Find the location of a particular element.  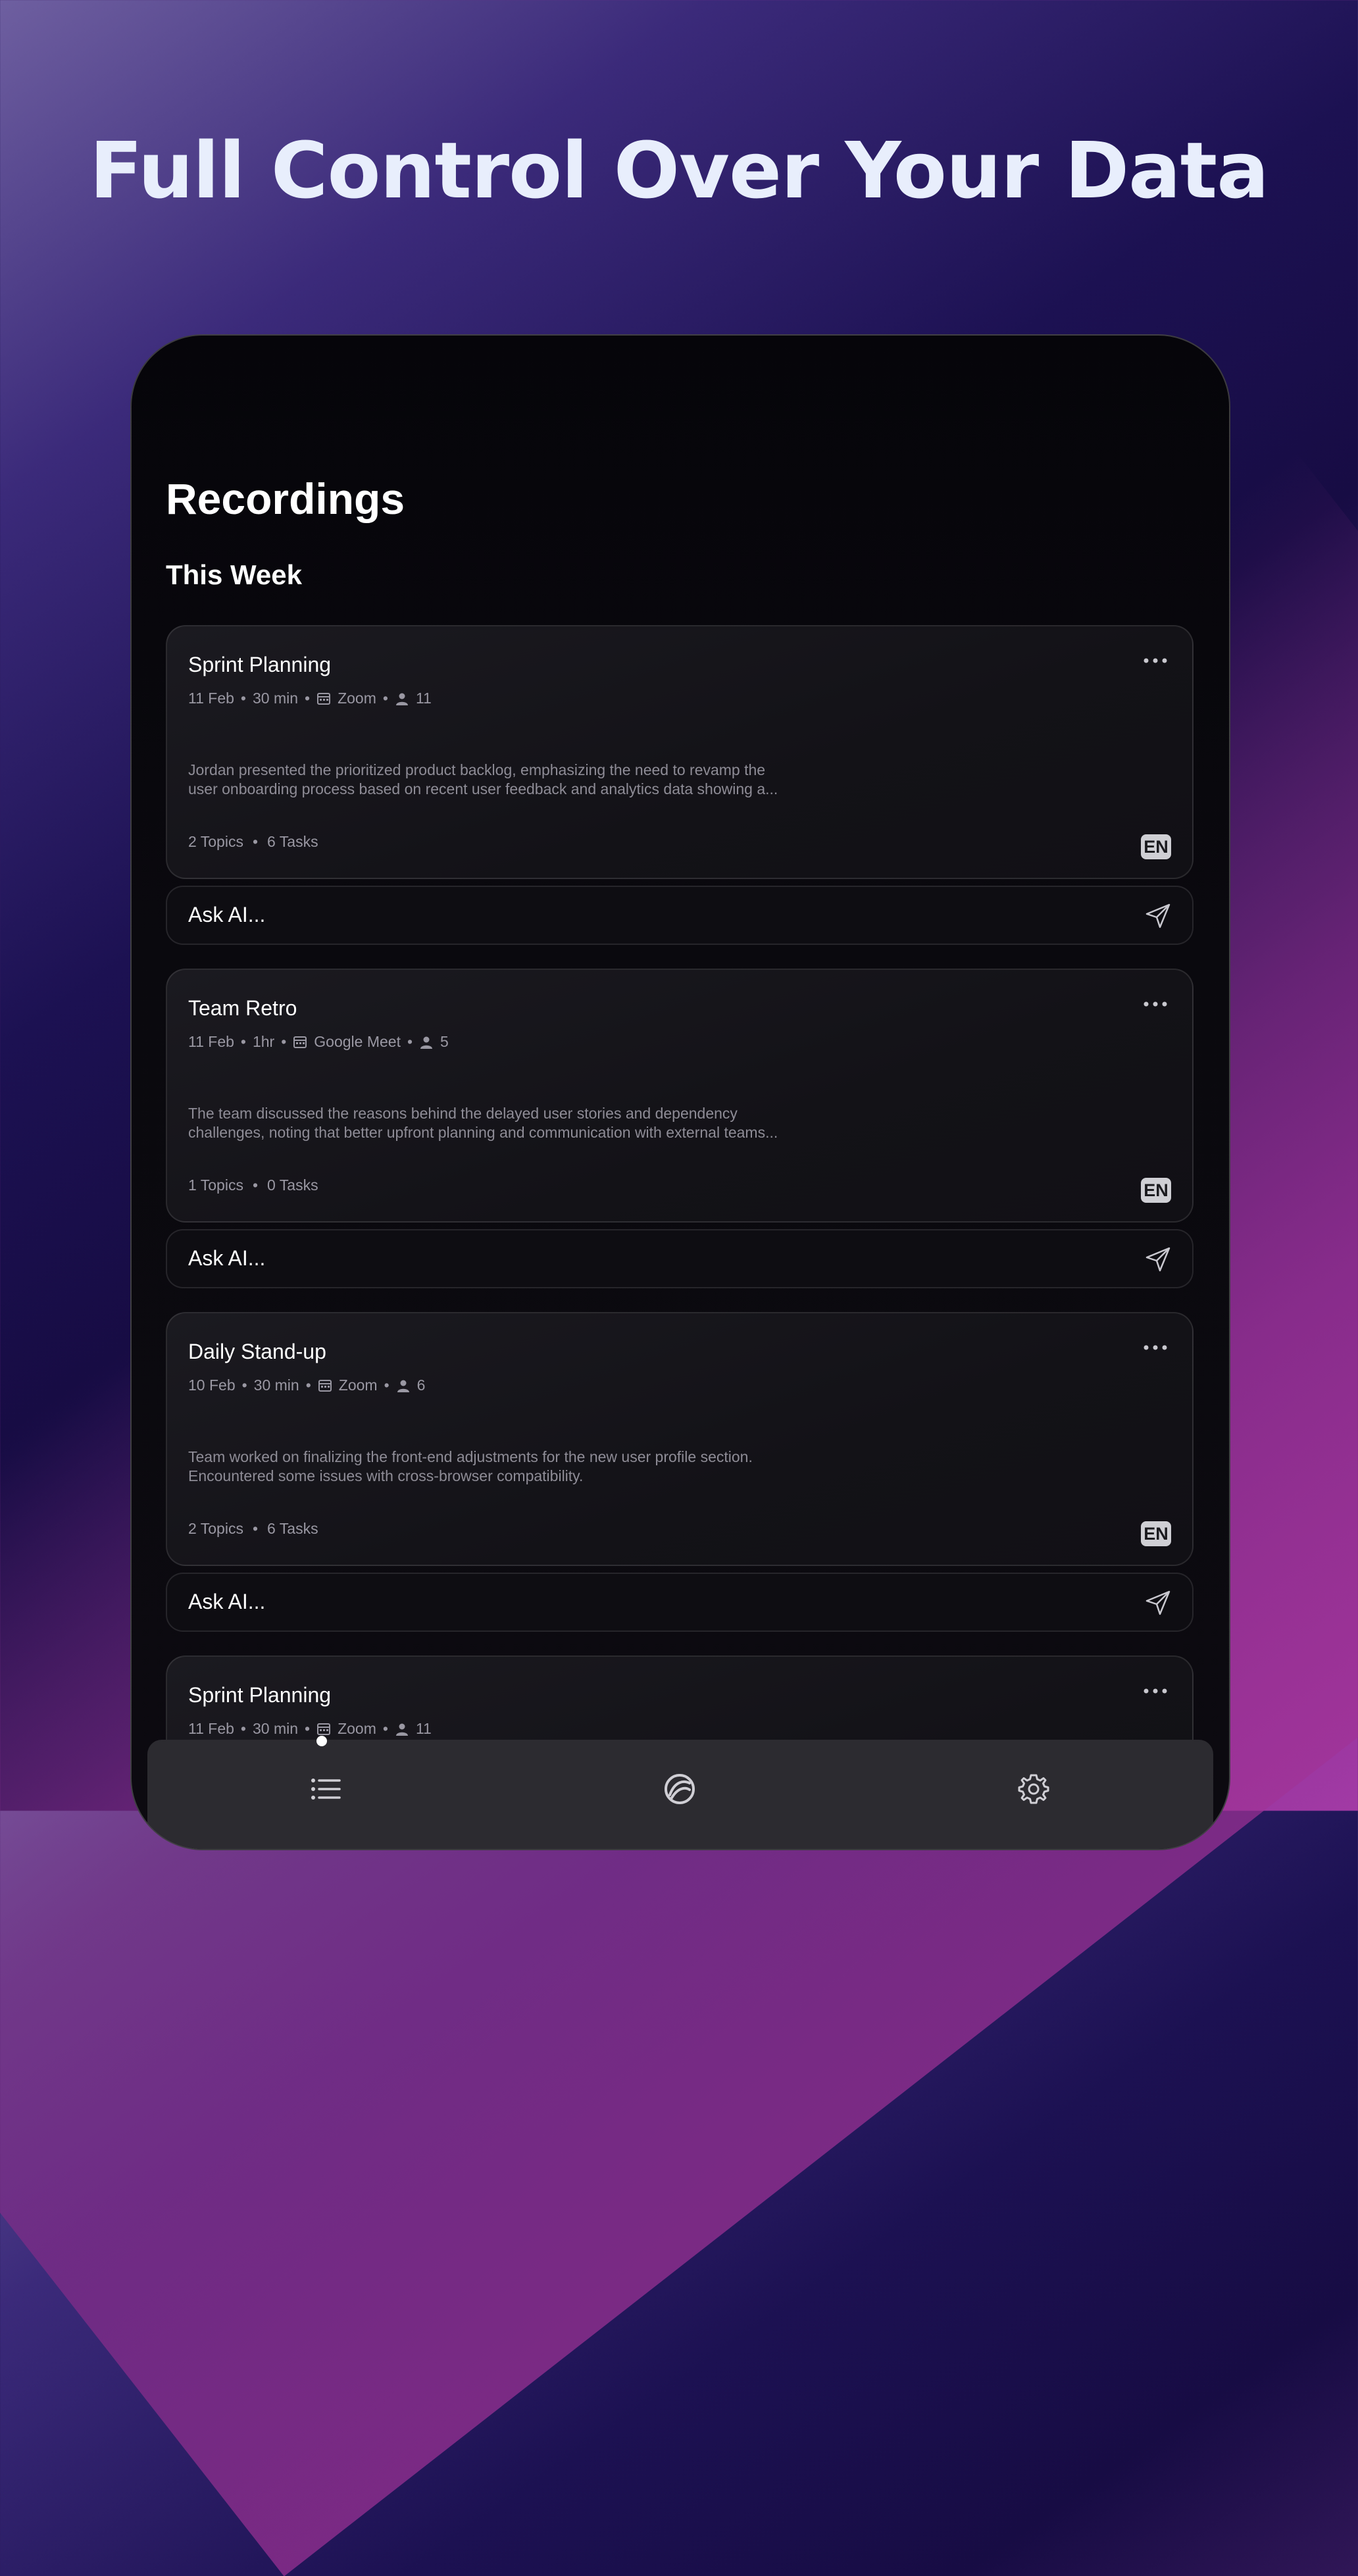

active-tab-indicator is located at coordinates (322, 1746).